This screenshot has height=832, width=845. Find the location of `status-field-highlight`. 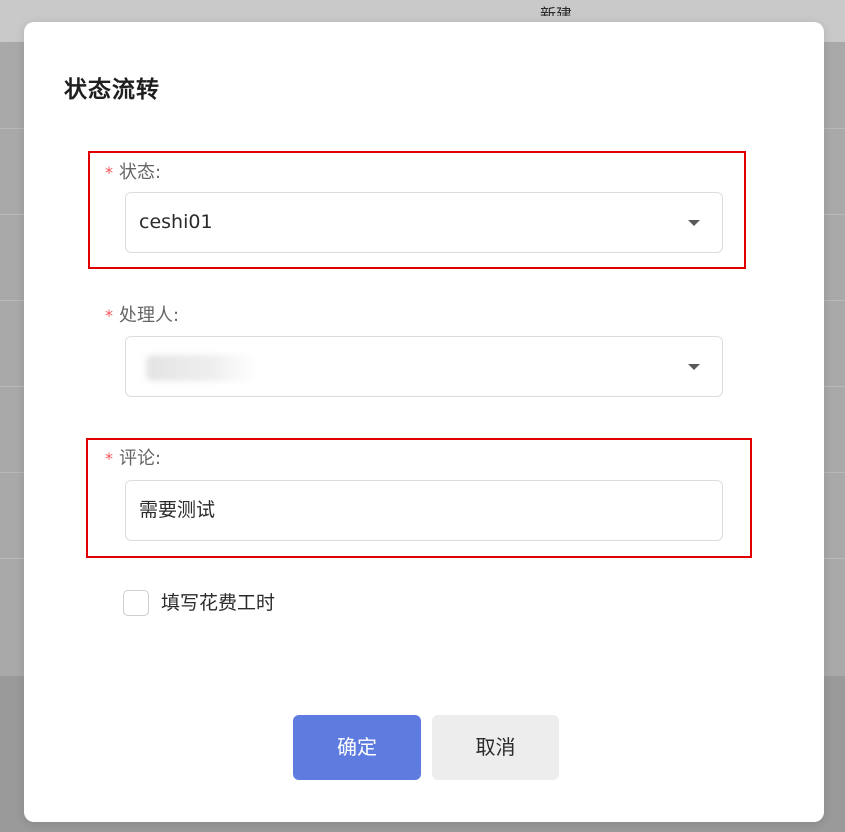

status-field-highlight is located at coordinates (417, 210).